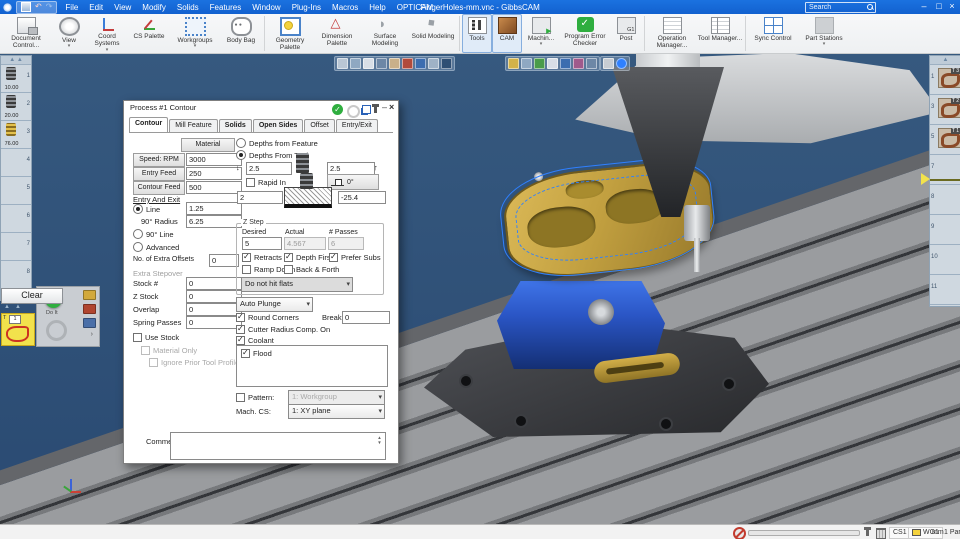 This screenshot has height=539, width=960. What do you see at coordinates (153, 234) in the screenshot?
I see `line90-radio: 90° Line` at bounding box center [153, 234].